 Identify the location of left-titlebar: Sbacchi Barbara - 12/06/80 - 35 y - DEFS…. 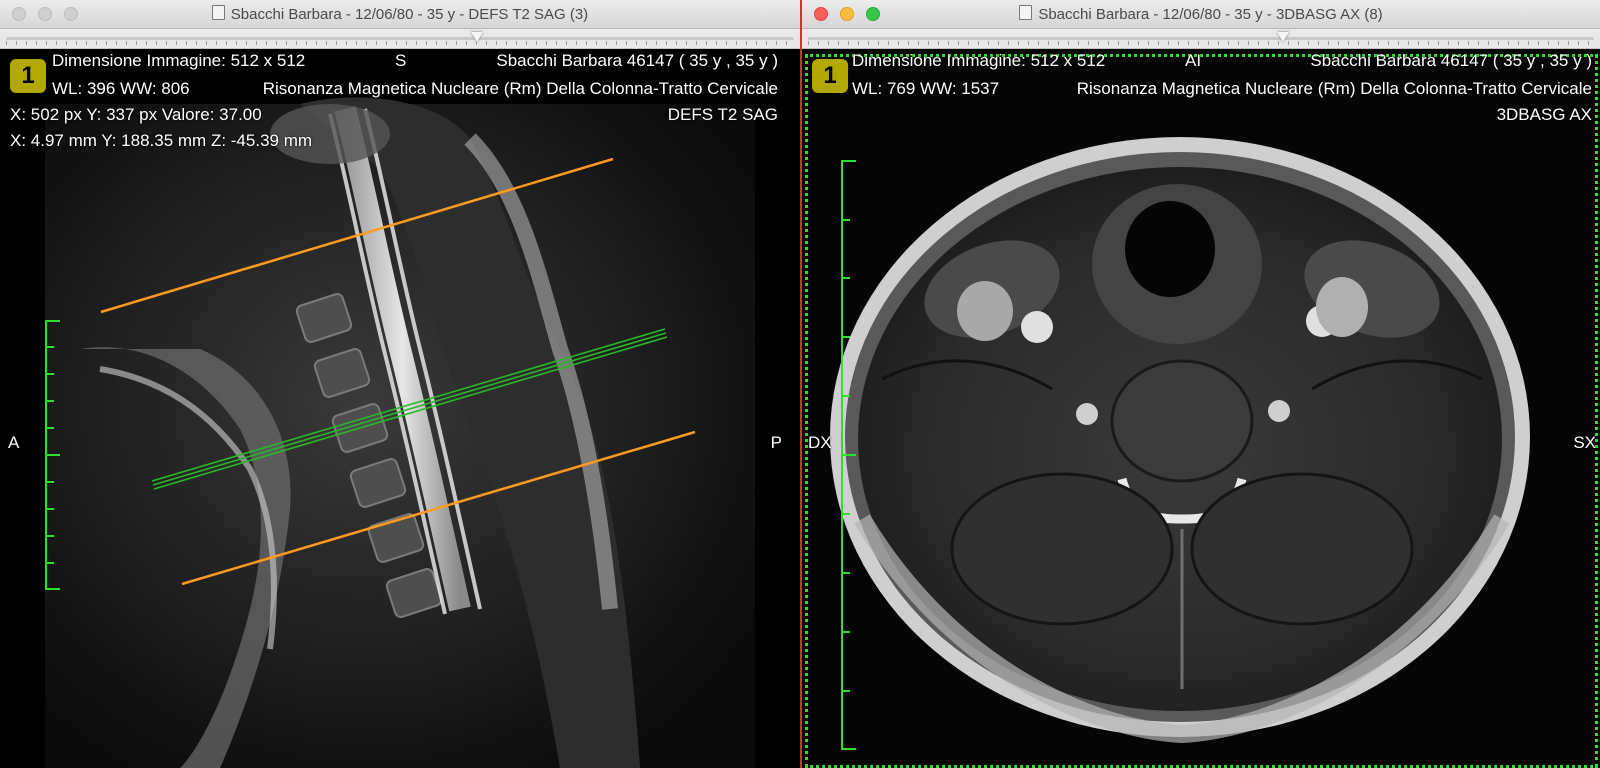
(400, 14).